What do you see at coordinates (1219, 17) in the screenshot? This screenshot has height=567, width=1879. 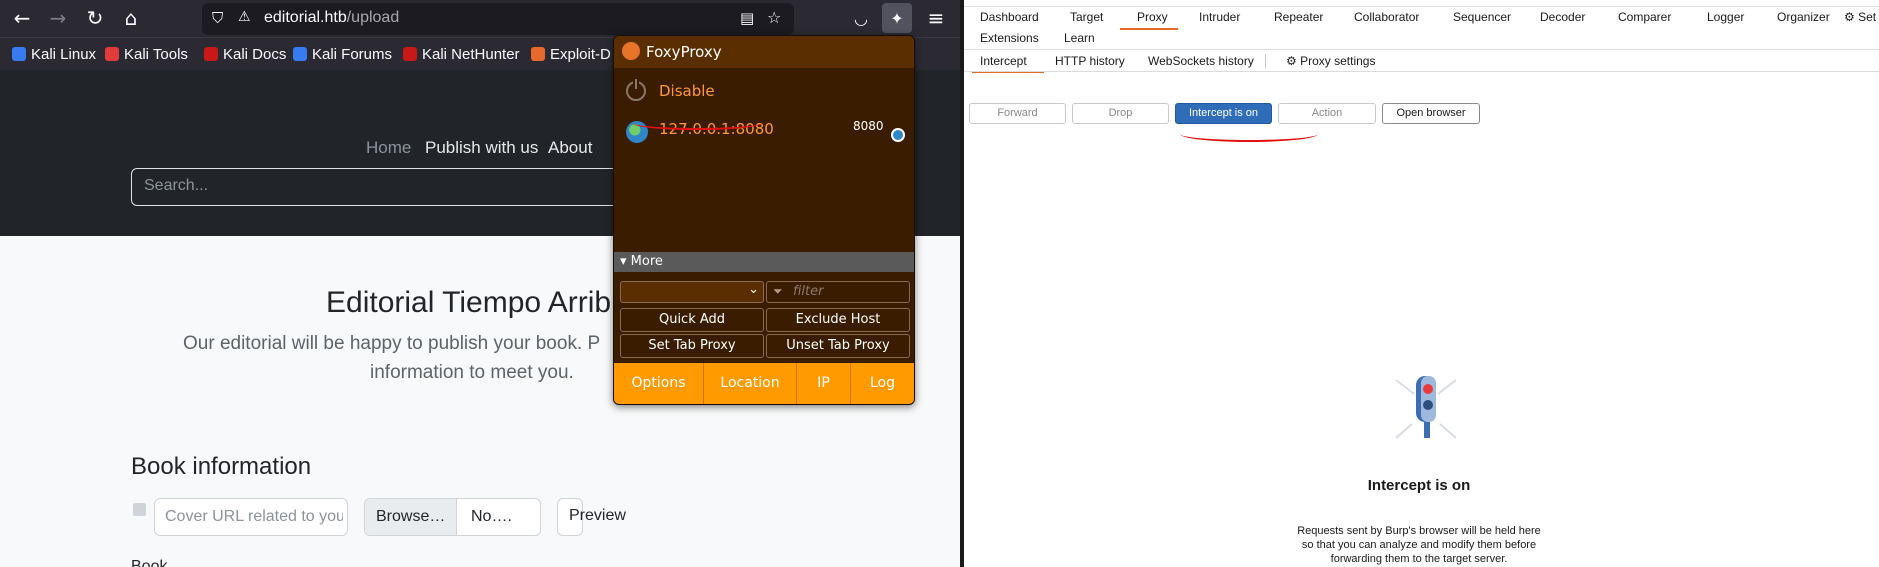 I see `tab-intruder: Intruder` at bounding box center [1219, 17].